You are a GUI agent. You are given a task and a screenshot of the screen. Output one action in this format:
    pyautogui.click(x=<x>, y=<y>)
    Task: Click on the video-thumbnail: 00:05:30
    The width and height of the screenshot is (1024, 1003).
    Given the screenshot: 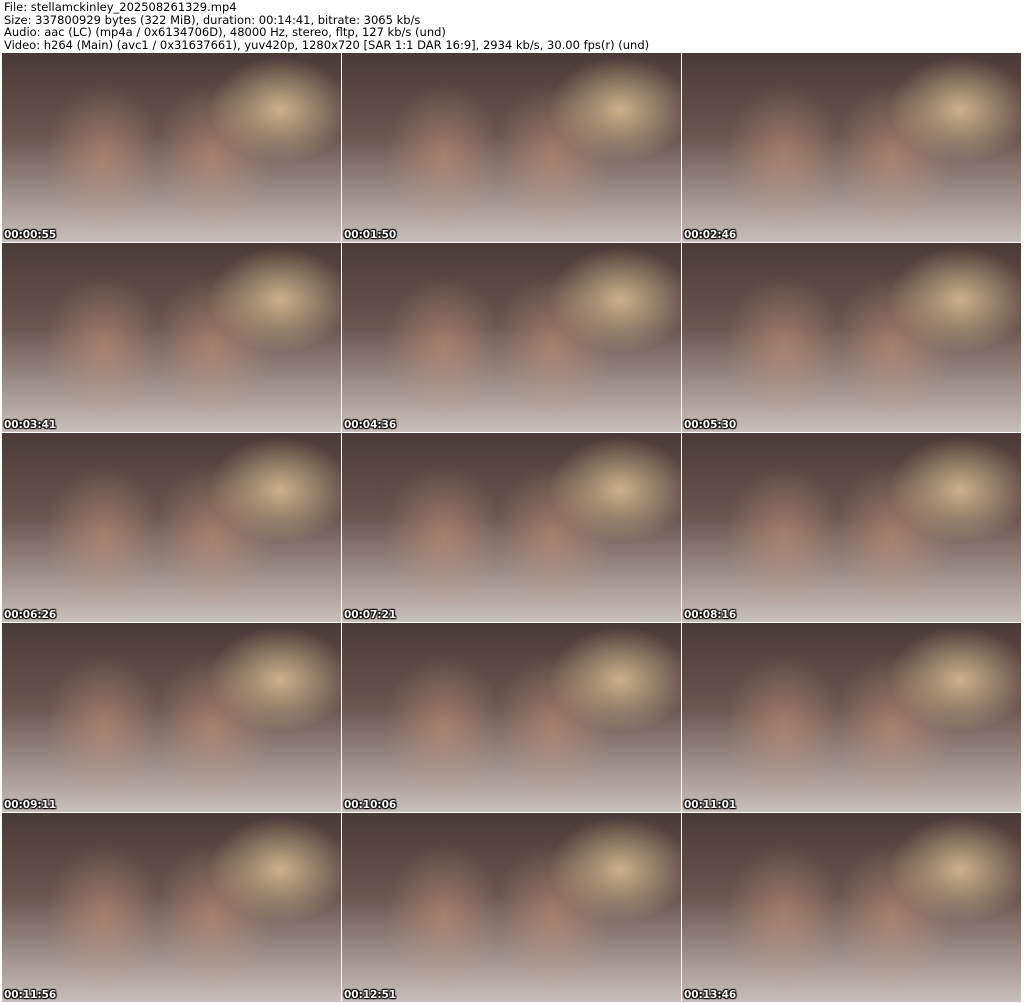 What is the action you would take?
    pyautogui.click(x=851, y=337)
    